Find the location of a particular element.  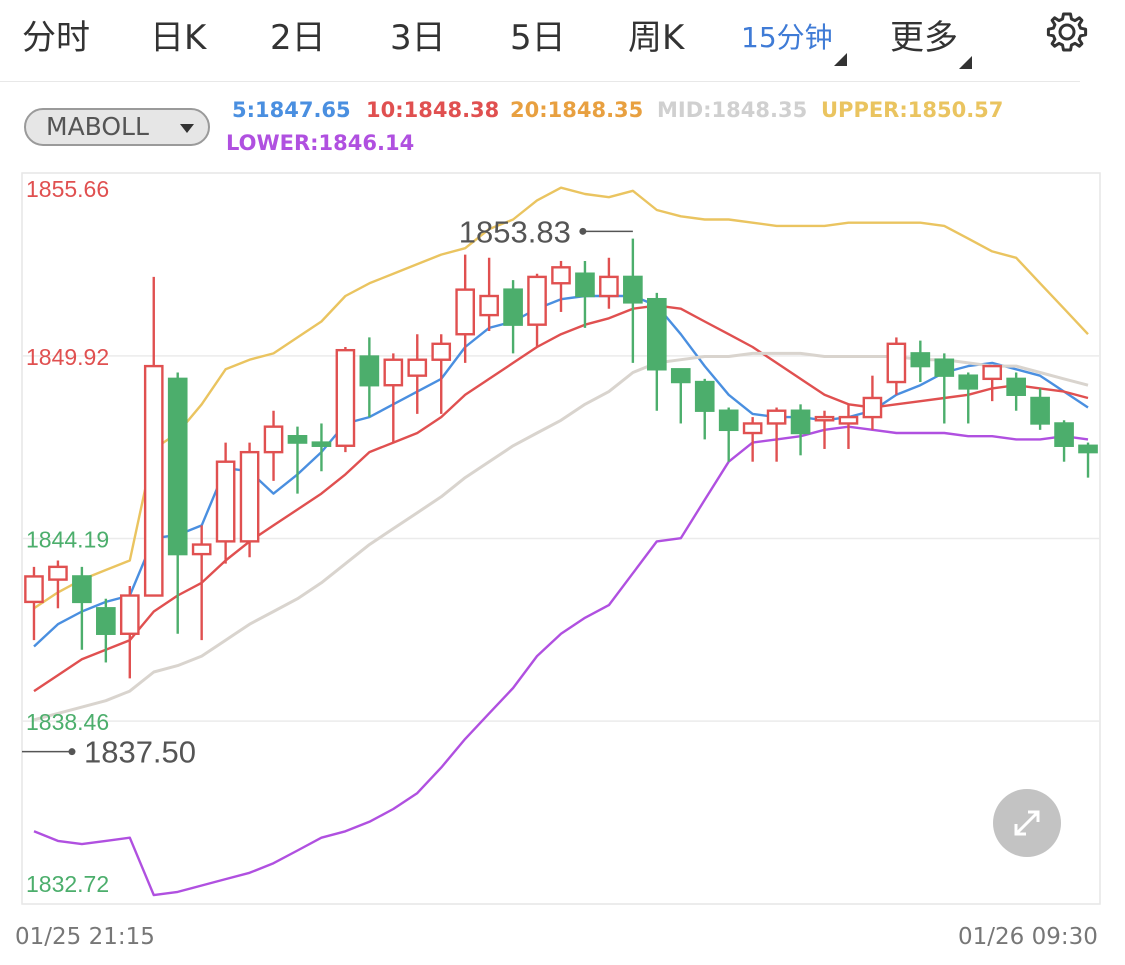

tab-more-label: 更多 is located at coordinates (924, 38).